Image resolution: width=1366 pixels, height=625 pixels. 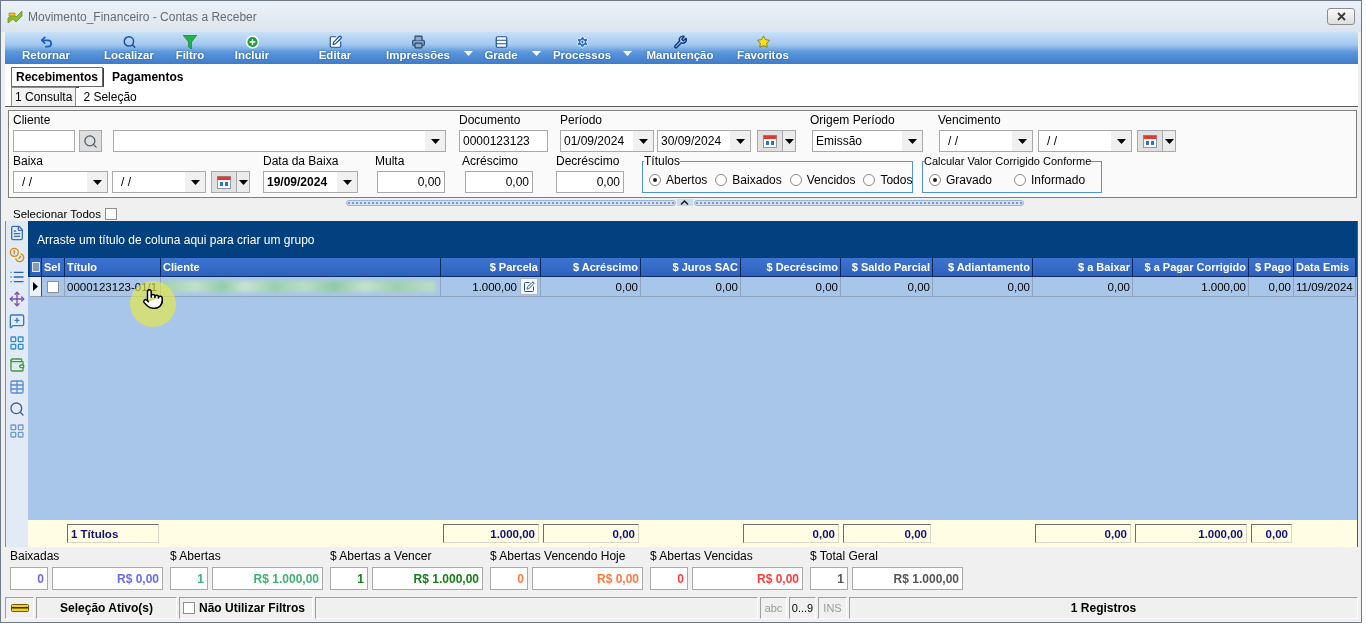 What do you see at coordinates (687, 179) in the screenshot?
I see `radio-label: Abertos` at bounding box center [687, 179].